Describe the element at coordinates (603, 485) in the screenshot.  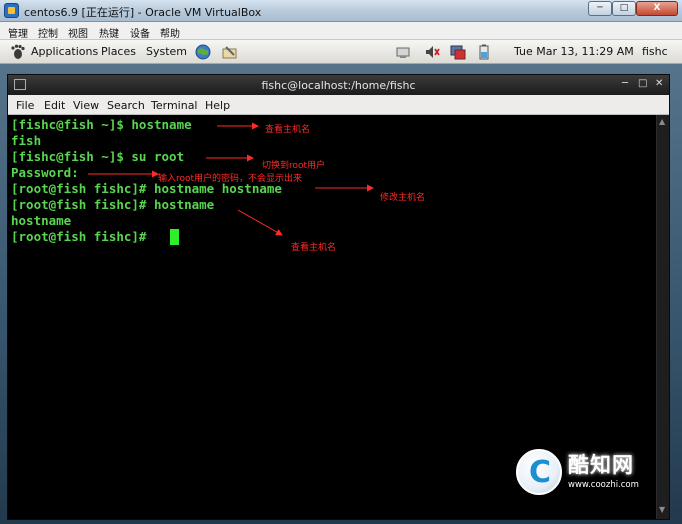
I see `watermark-url: www.coozhi.com` at that location.